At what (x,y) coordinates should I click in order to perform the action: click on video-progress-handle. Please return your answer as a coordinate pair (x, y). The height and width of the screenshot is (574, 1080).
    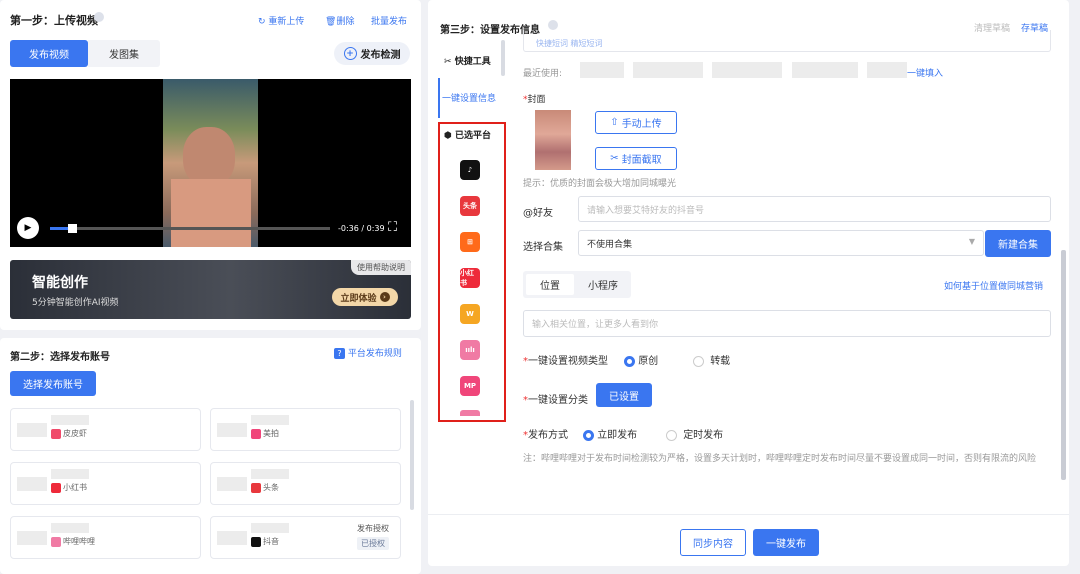
    Looking at the image, I should click on (73, 228).